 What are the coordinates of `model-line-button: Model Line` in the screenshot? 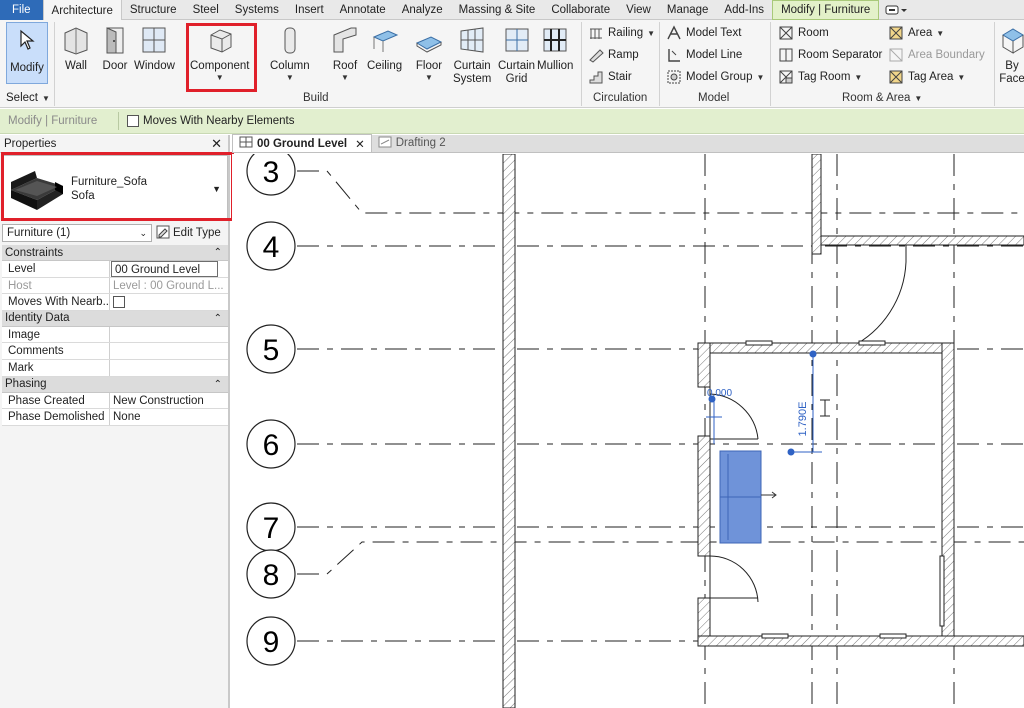 It's located at (704, 55).